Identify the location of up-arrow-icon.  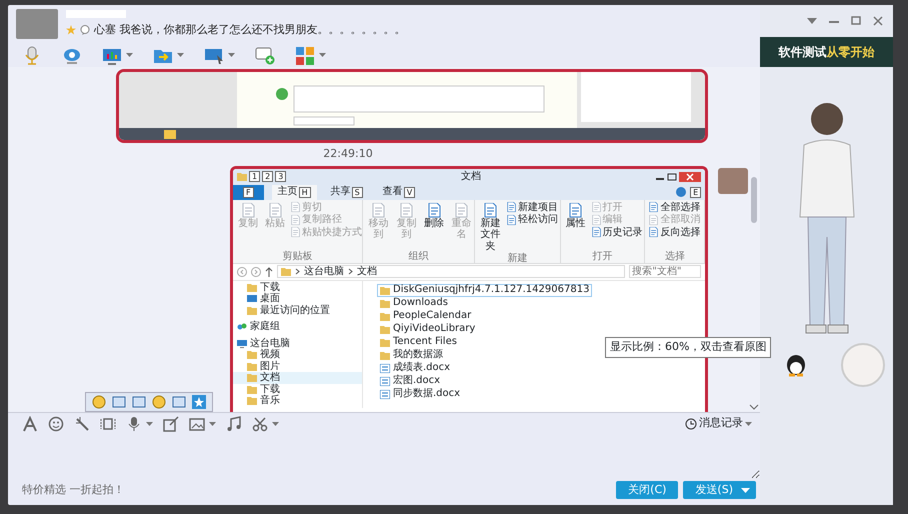
(269, 271).